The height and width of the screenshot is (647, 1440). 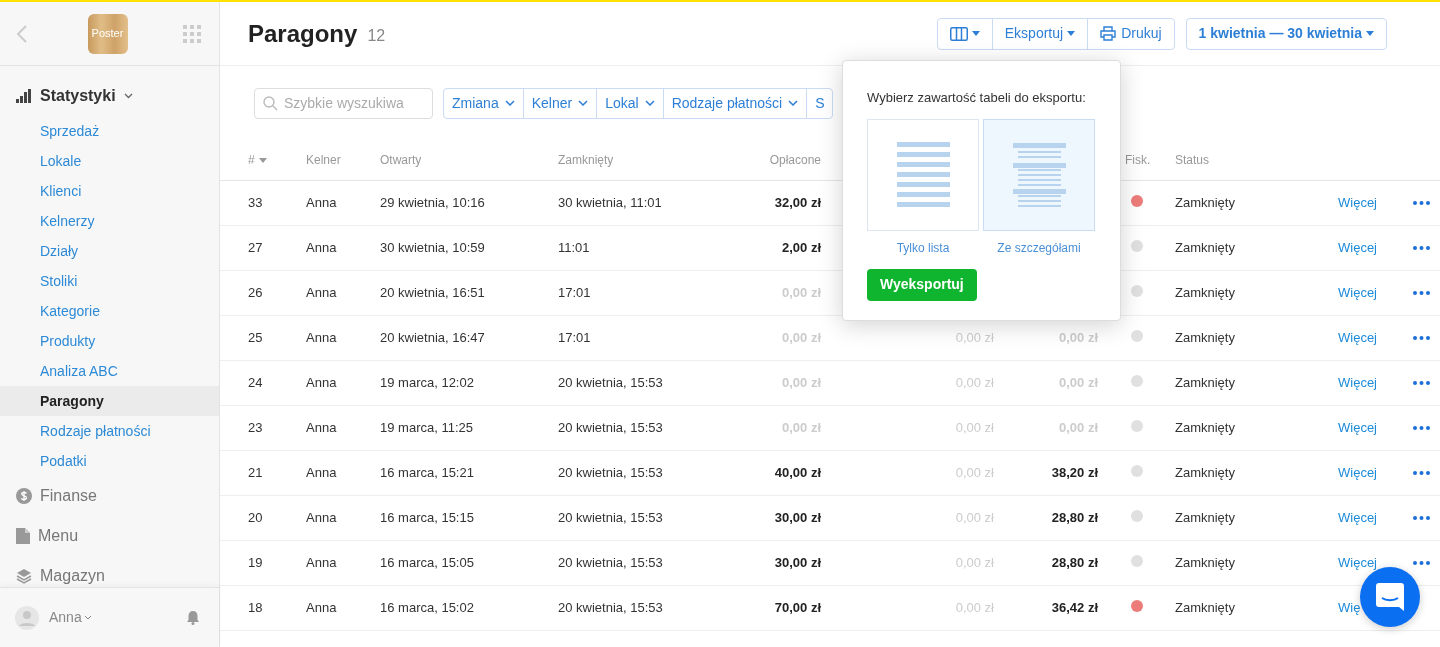 I want to click on nav-item: Kelnerzy, so click(x=109, y=221).